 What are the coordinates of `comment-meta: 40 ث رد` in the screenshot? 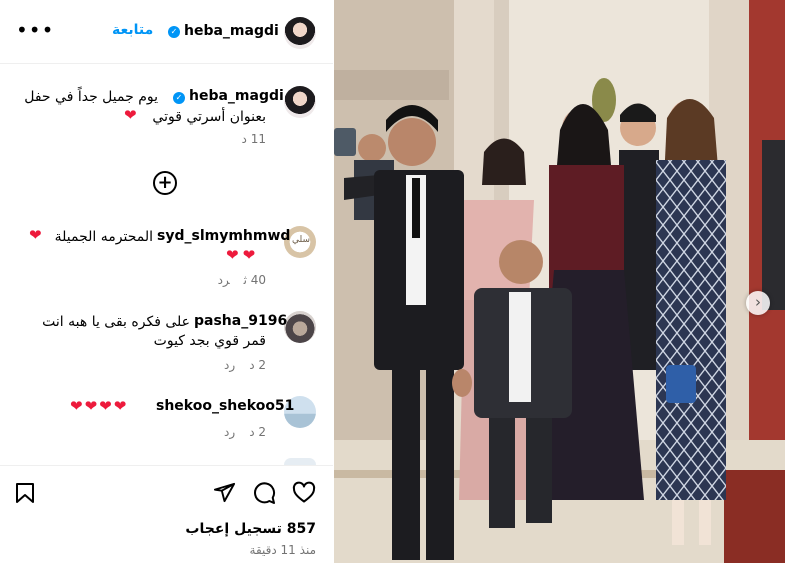 It's located at (235, 280).